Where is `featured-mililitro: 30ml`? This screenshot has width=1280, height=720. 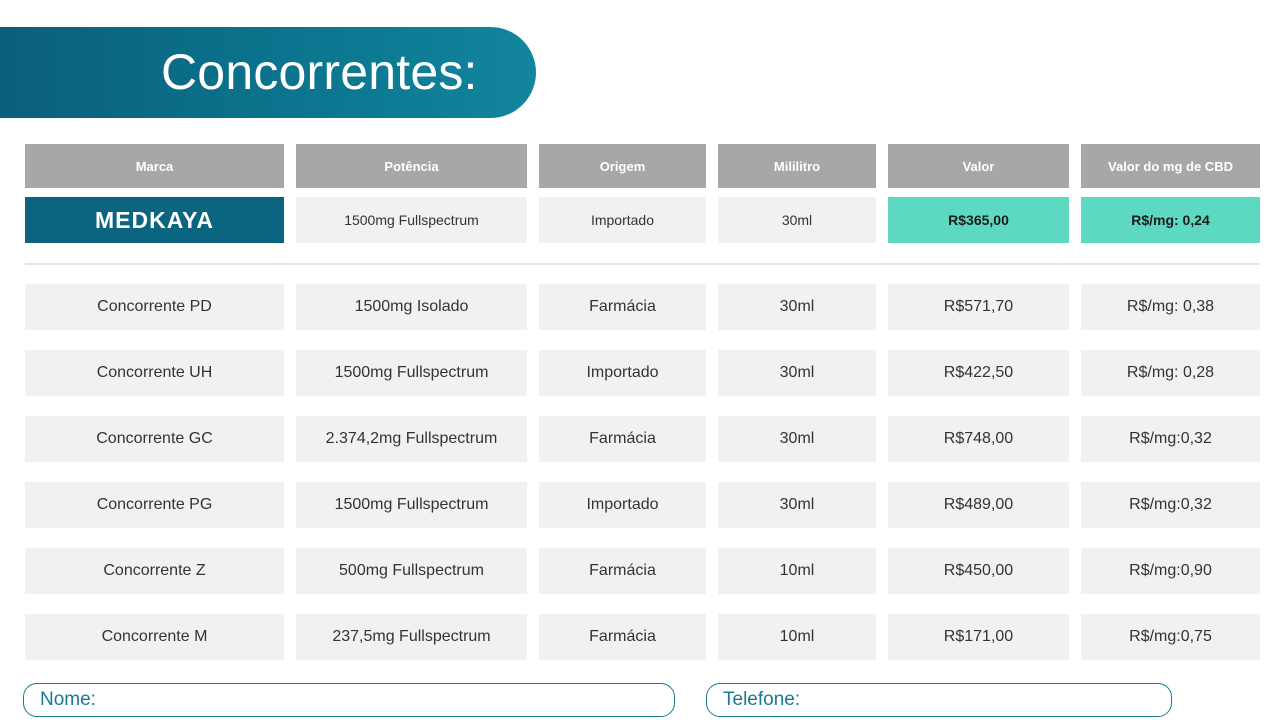
featured-mililitro: 30ml is located at coordinates (797, 220).